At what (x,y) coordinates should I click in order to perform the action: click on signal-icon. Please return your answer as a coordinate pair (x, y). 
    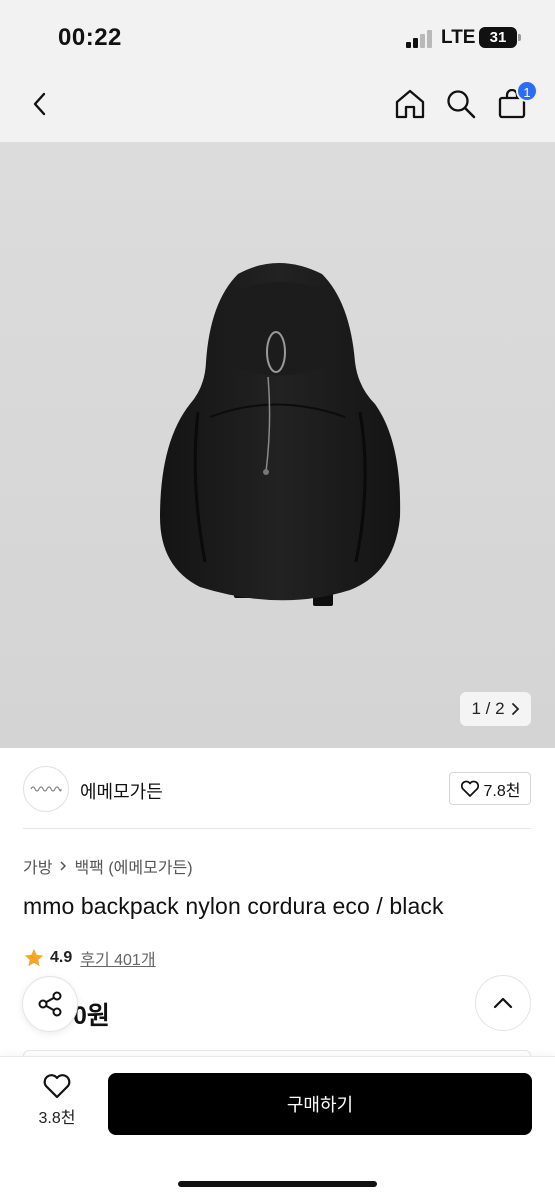
    Looking at the image, I should click on (420, 39).